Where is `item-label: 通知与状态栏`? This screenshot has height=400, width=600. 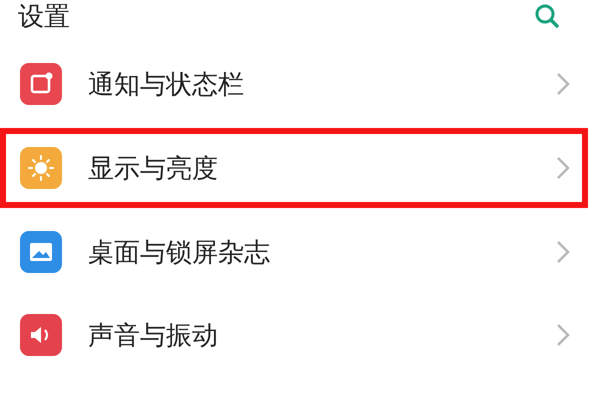 item-label: 通知与状态栏 is located at coordinates (166, 85).